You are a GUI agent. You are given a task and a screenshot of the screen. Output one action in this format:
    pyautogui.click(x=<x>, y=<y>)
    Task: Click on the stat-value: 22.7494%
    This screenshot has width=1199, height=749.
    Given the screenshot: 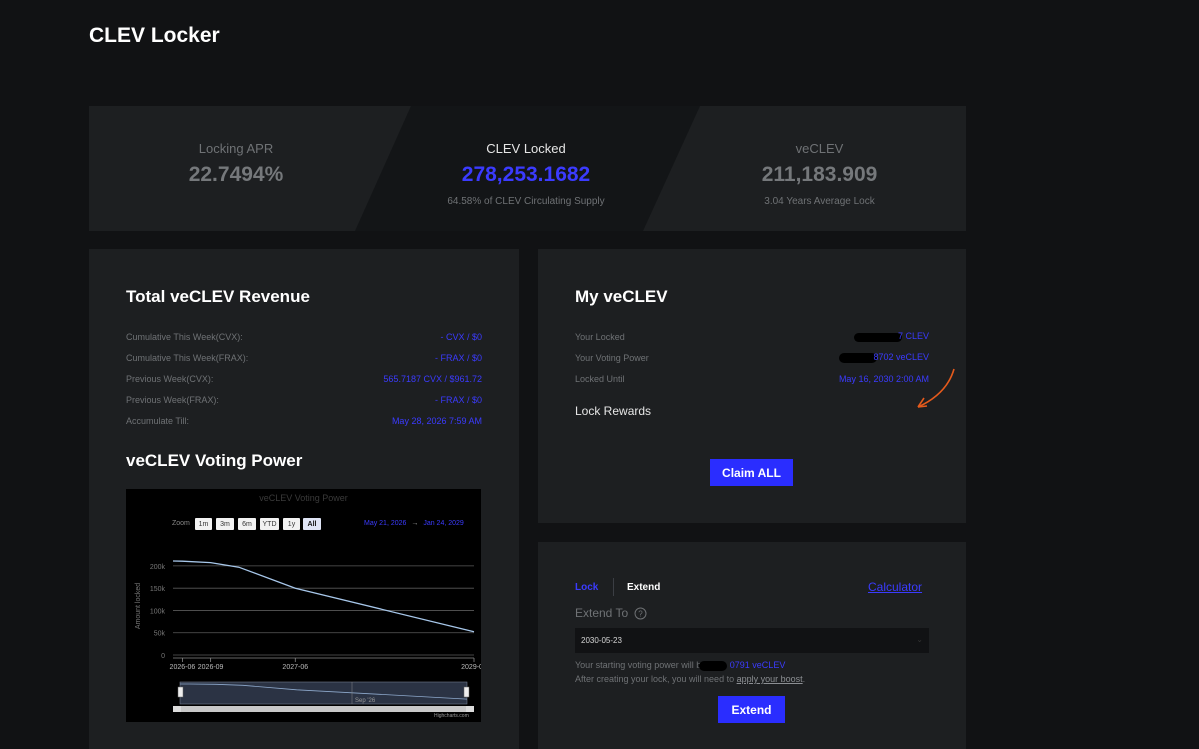 What is the action you would take?
    pyautogui.click(x=236, y=174)
    